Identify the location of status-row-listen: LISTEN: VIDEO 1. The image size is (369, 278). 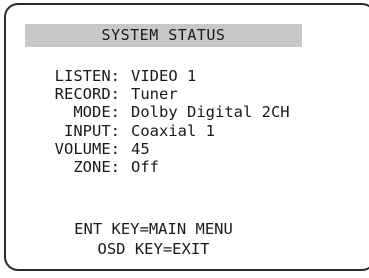
(148, 76).